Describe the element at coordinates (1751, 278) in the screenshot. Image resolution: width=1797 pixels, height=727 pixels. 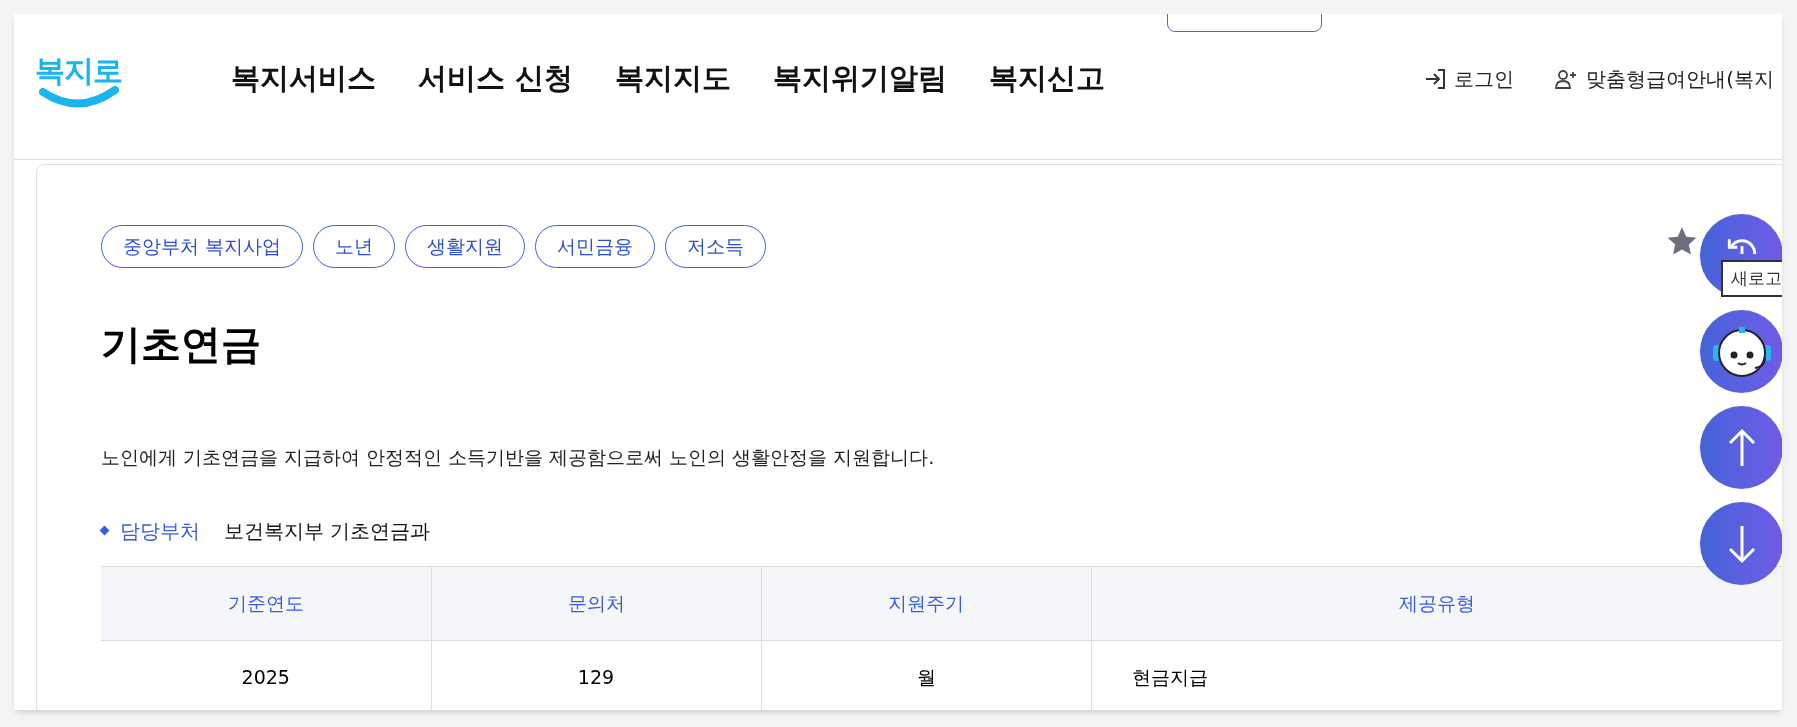
I see `tooltip: 새로고` at that location.